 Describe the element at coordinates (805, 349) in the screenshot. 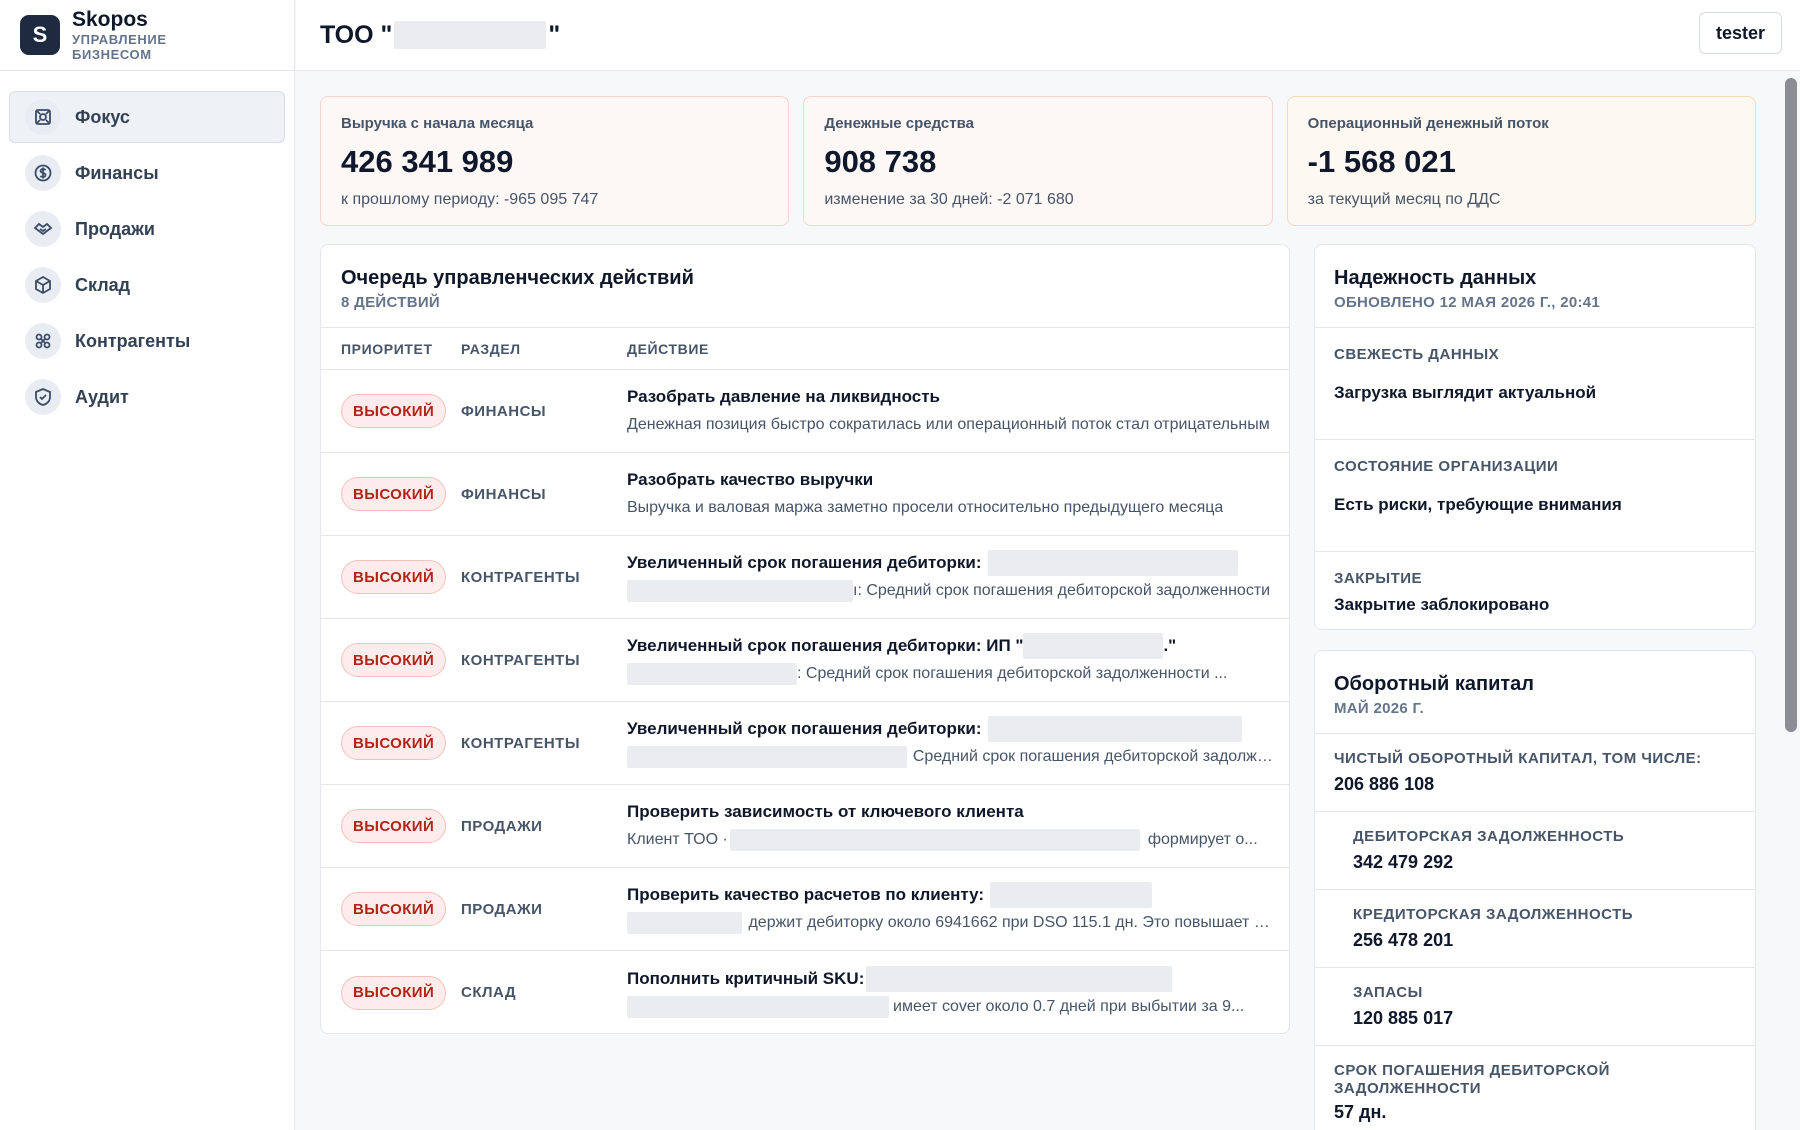

I see `table-header: ПРИОРИТЕТ РАЗДЕЛ ДЕЙСТВИЕ` at that location.